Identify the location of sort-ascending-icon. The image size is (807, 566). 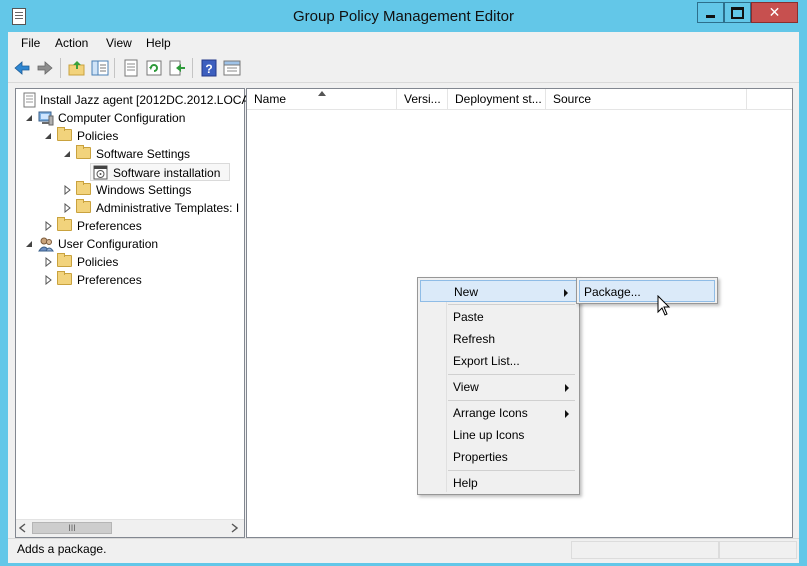
(322, 93).